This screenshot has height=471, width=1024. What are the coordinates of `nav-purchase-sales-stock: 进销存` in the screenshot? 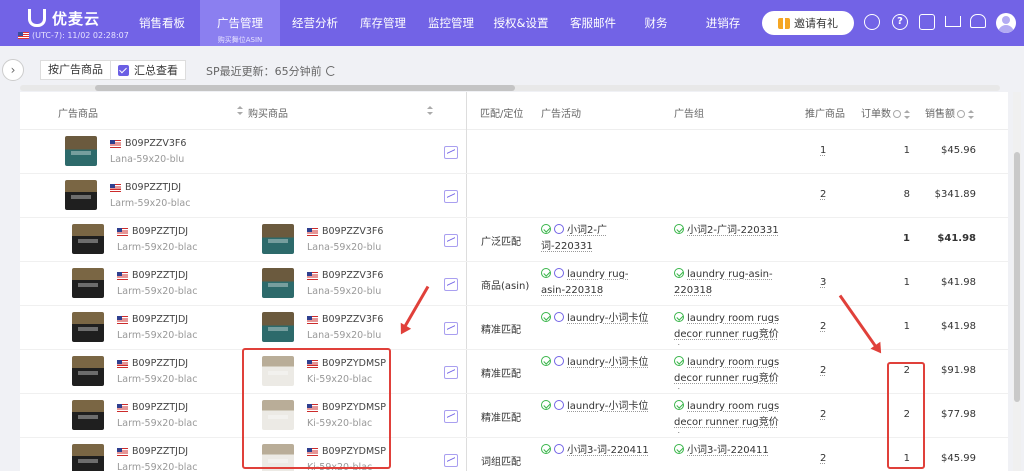 It's located at (723, 23).